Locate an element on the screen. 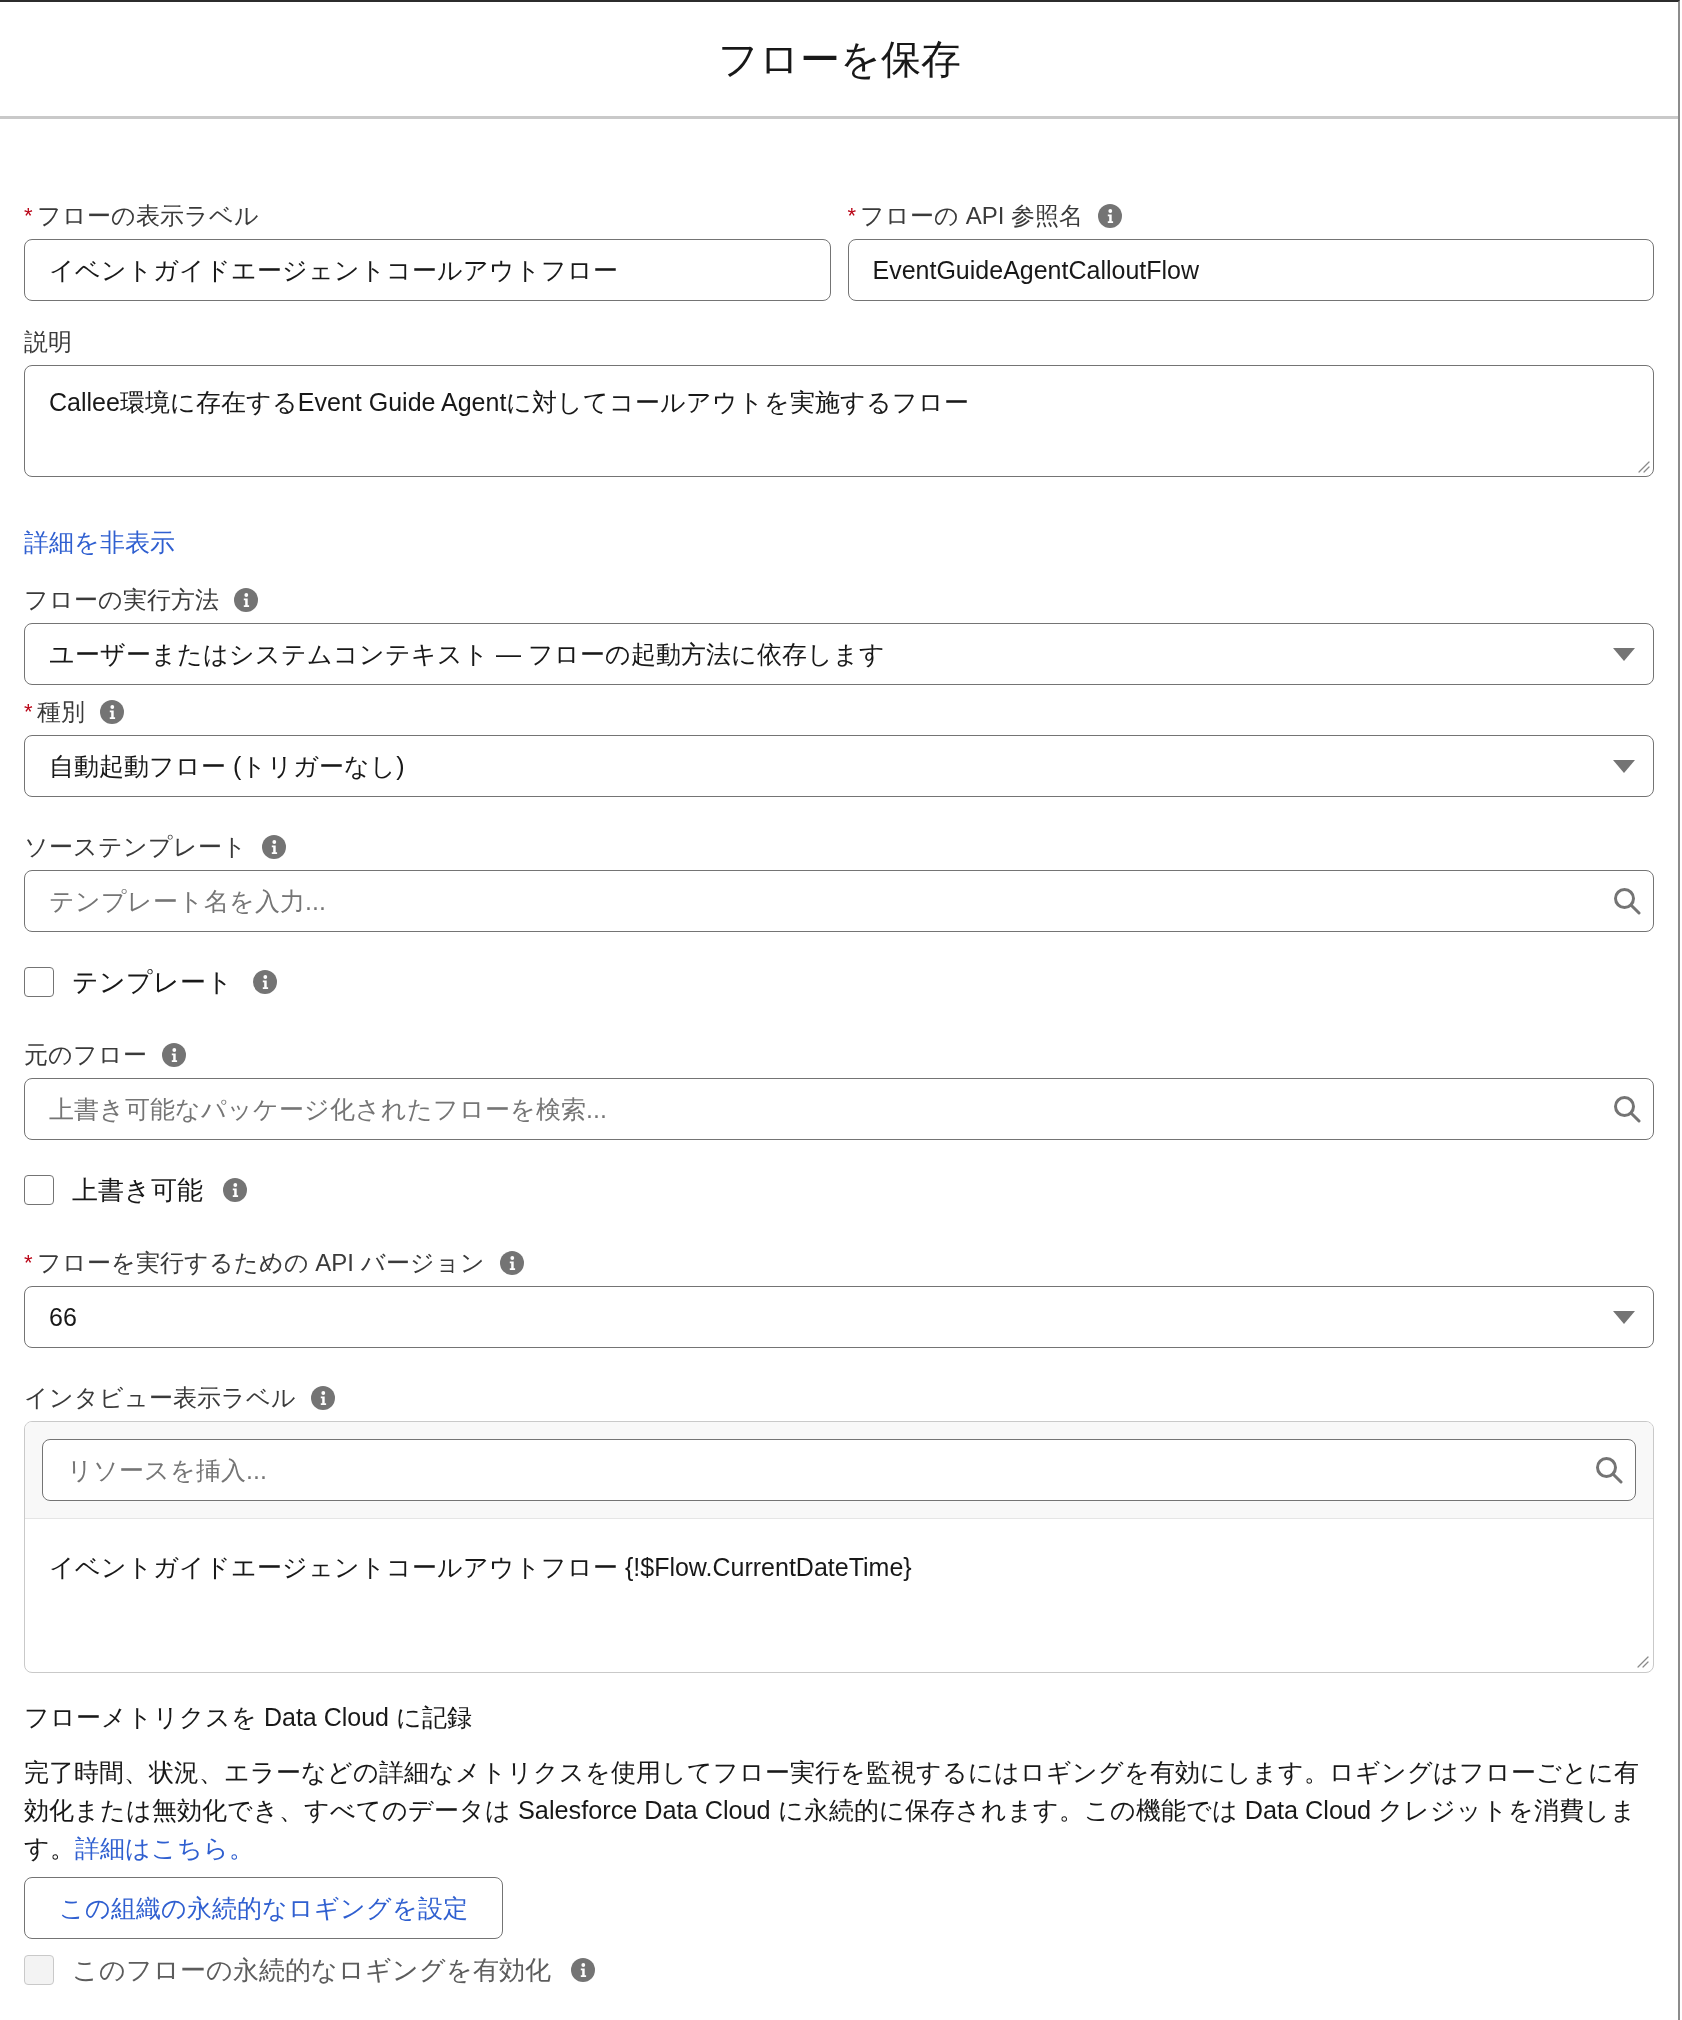 The width and height of the screenshot is (1682, 2020). hide-details-link: 詳細を非表示 is located at coordinates (99, 542).